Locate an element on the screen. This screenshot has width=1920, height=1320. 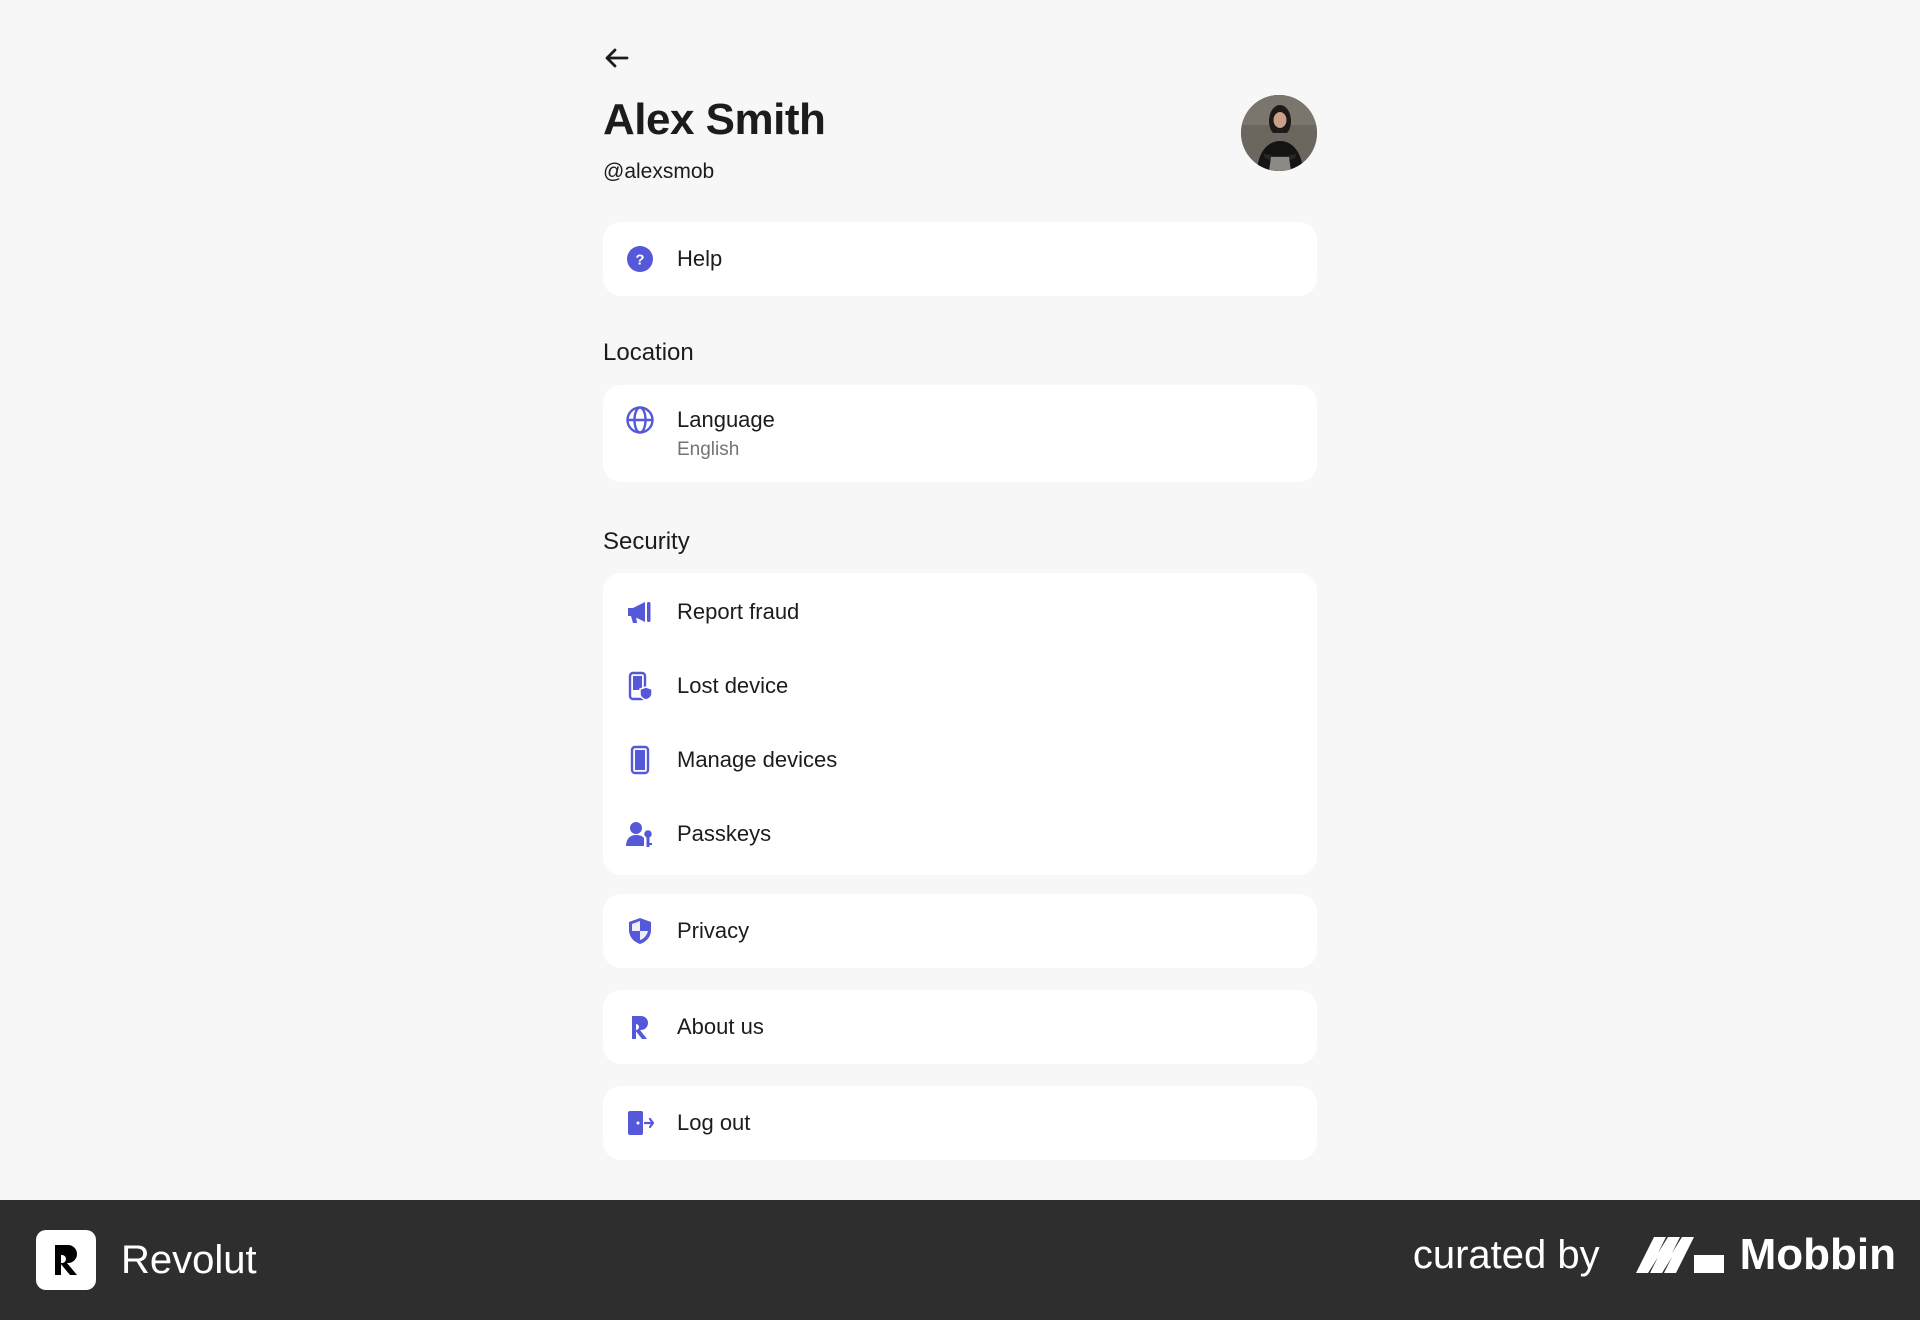
megaphone-icon is located at coordinates (640, 612).